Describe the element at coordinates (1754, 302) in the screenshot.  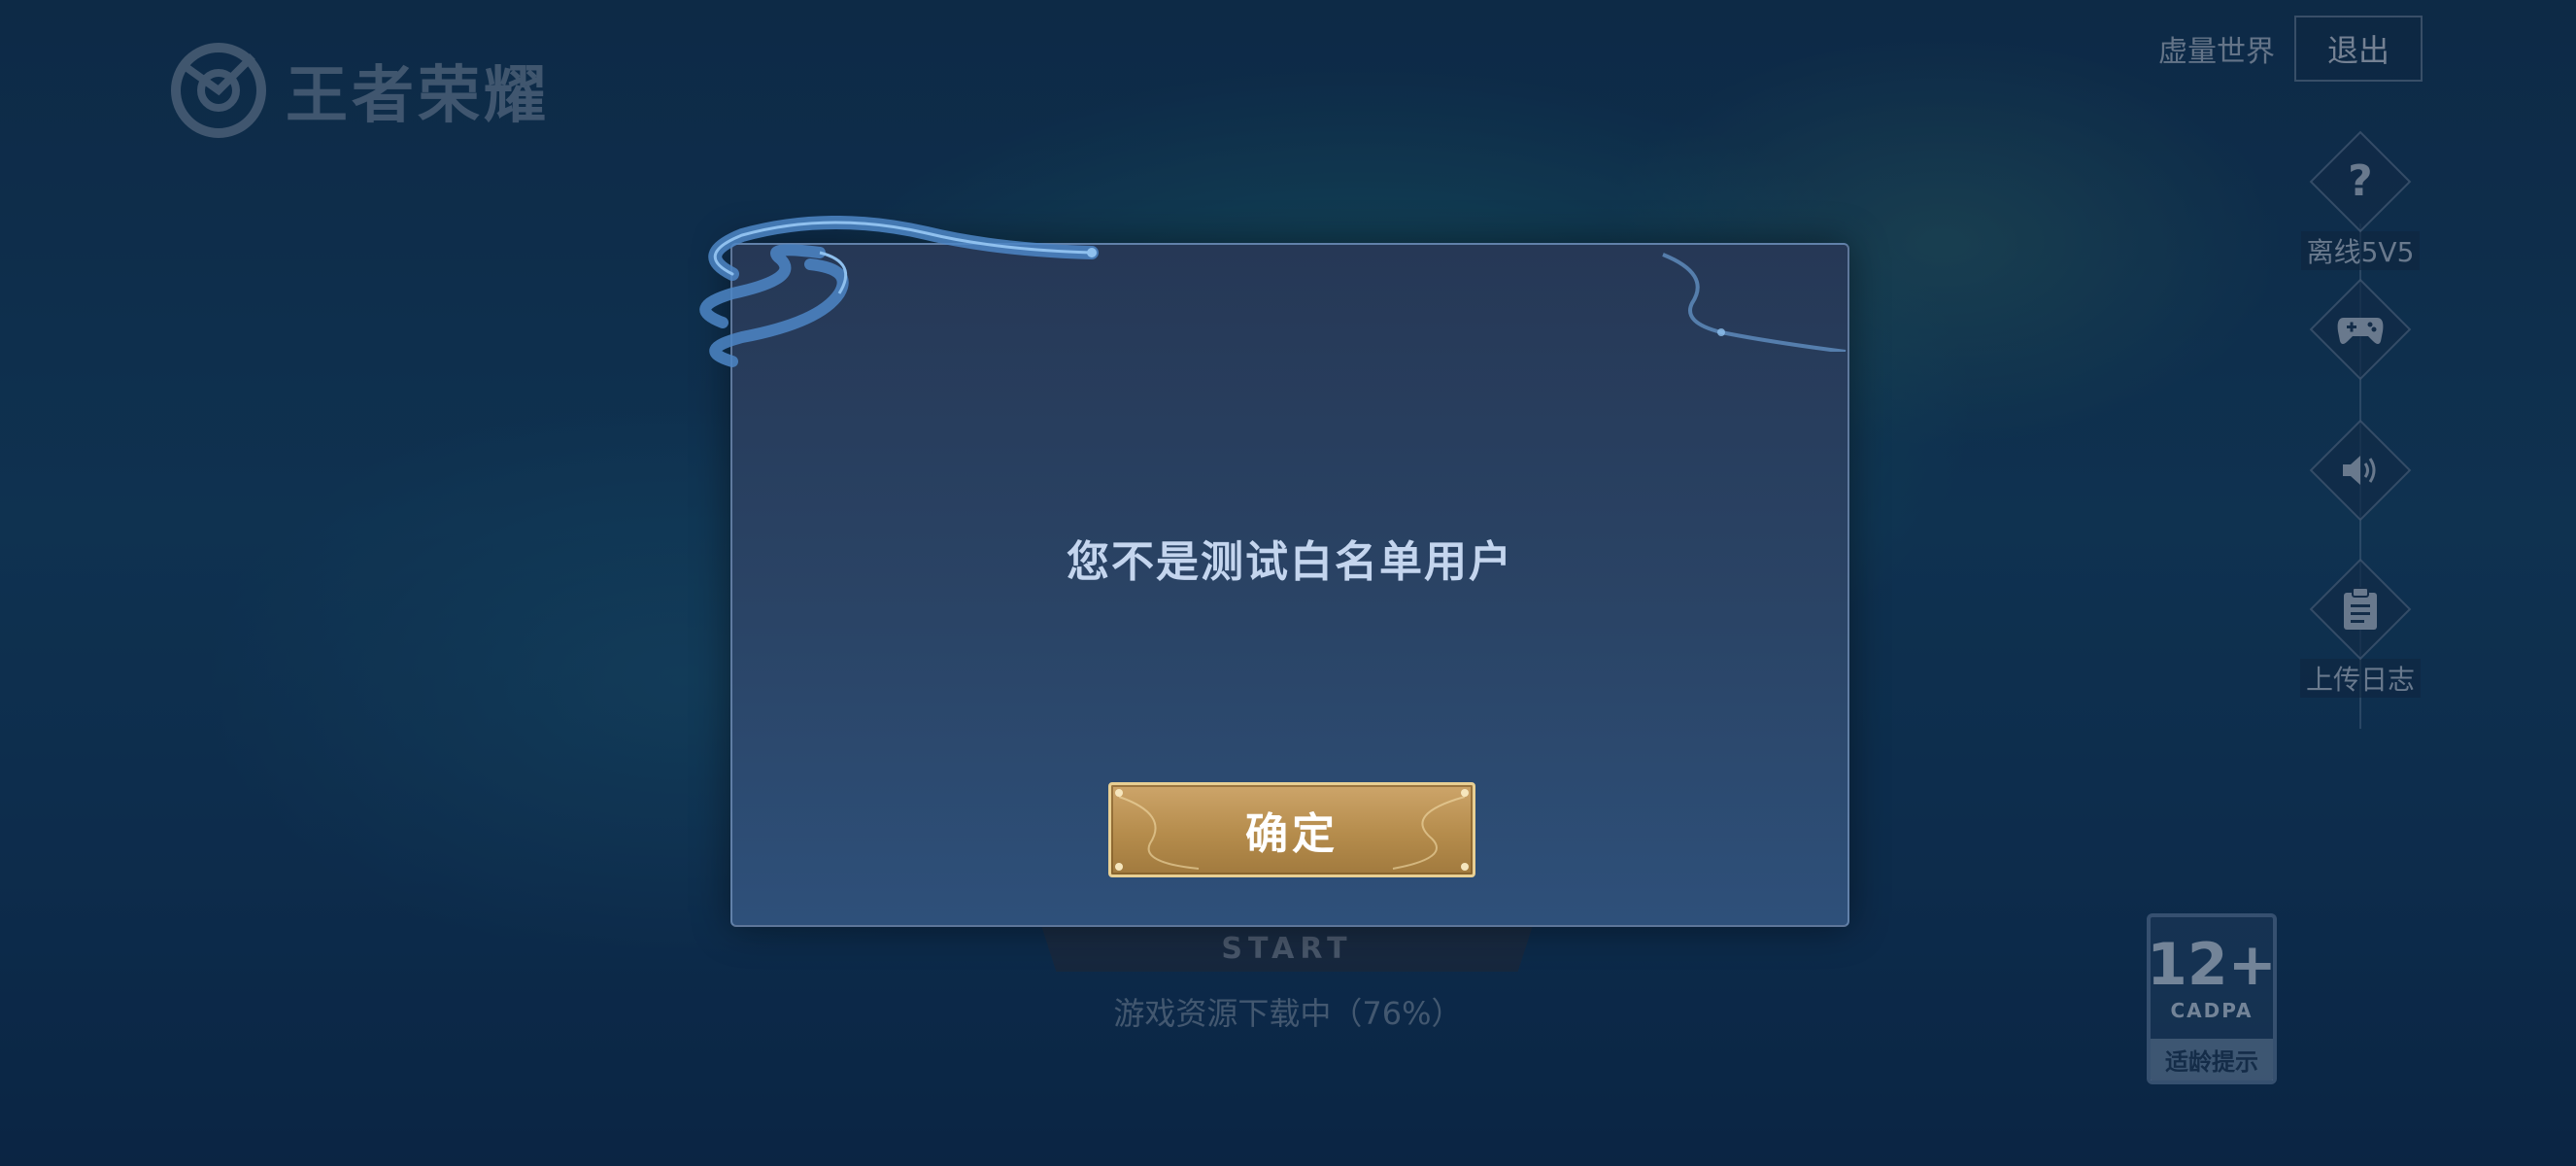
I see `corner-ornament-icon` at that location.